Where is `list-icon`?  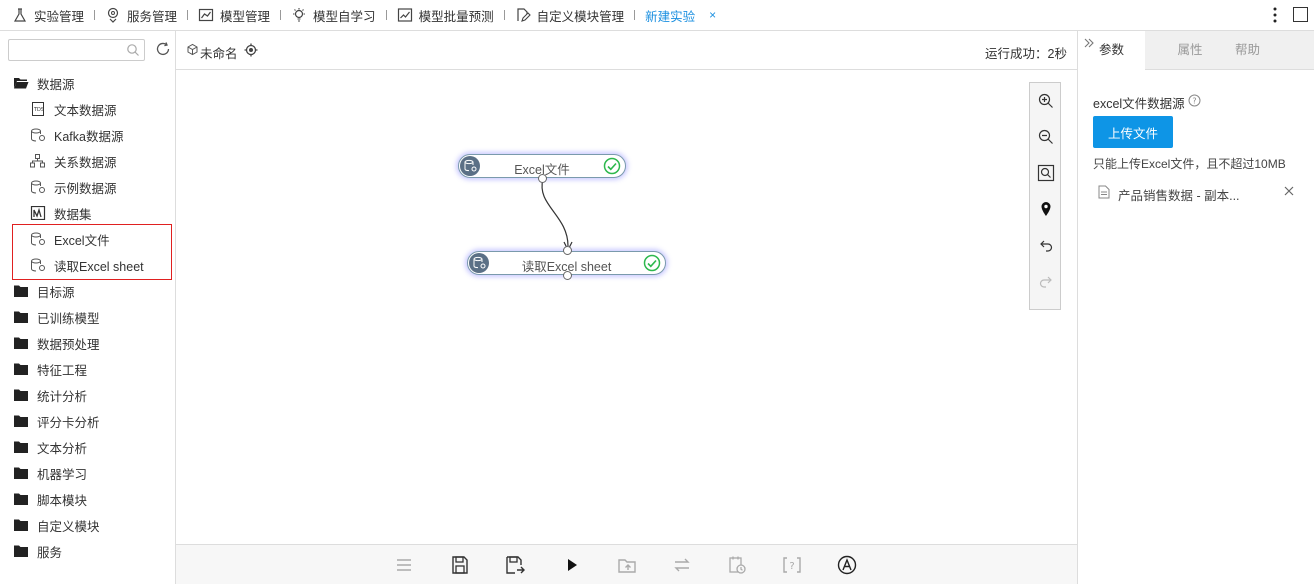 list-icon is located at coordinates (404, 565).